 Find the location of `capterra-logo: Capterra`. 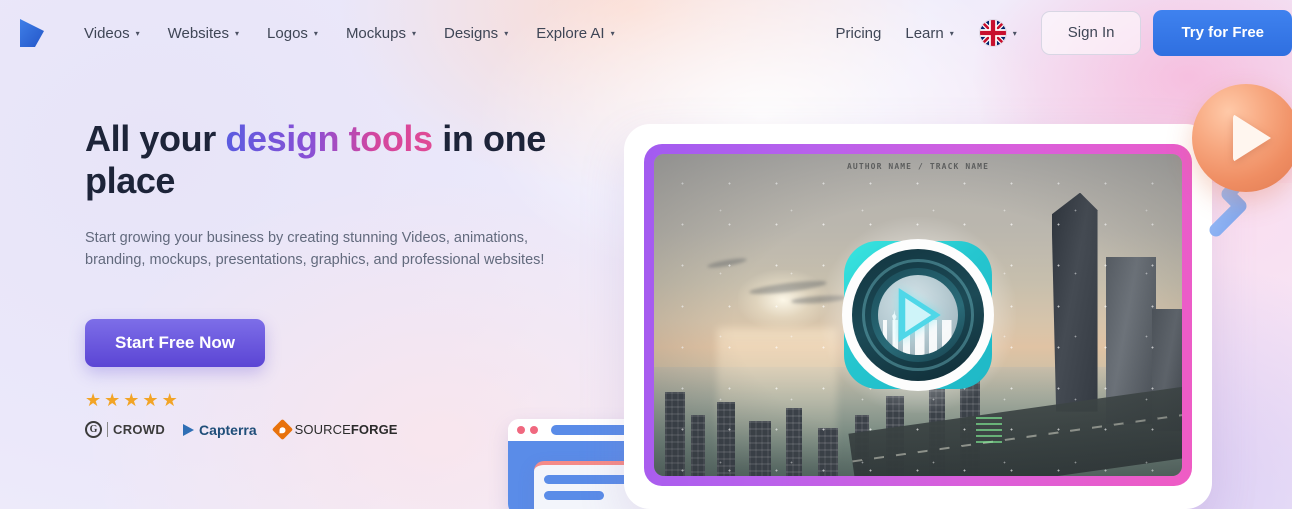

capterra-logo: Capterra is located at coordinates (220, 430).